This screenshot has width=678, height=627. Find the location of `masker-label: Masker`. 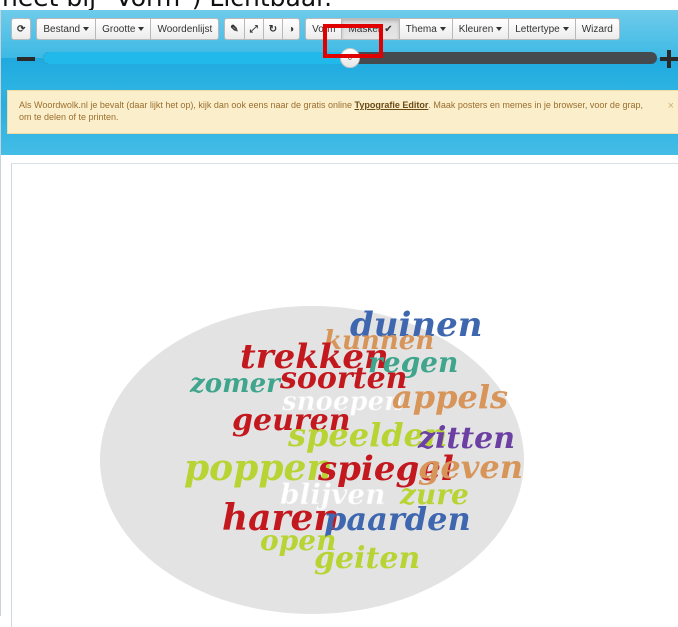

masker-label: Masker is located at coordinates (365, 29).